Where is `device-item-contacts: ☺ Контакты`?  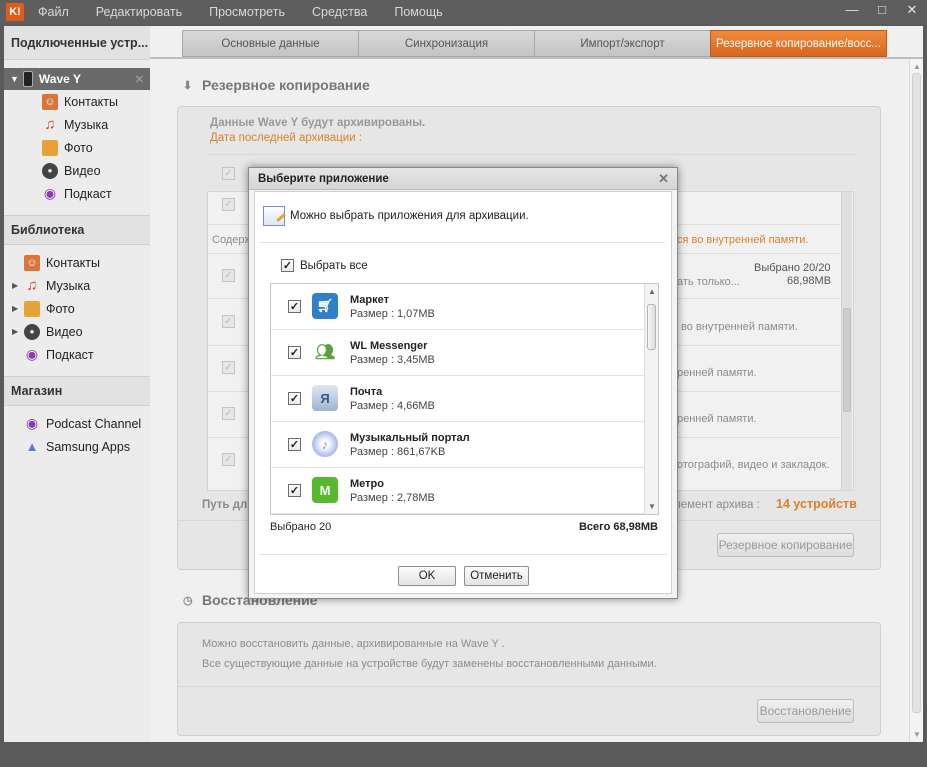
device-item-contacts: ☺ Контакты is located at coordinates (77, 101).